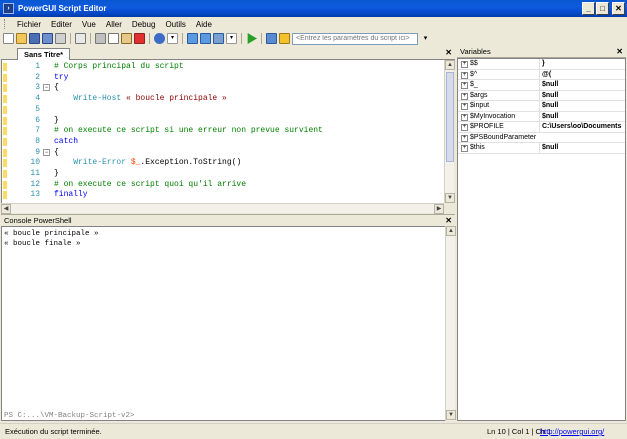 The image size is (627, 439). Describe the element at coordinates (37, 88) in the screenshot. I see `line-number: 3` at that location.